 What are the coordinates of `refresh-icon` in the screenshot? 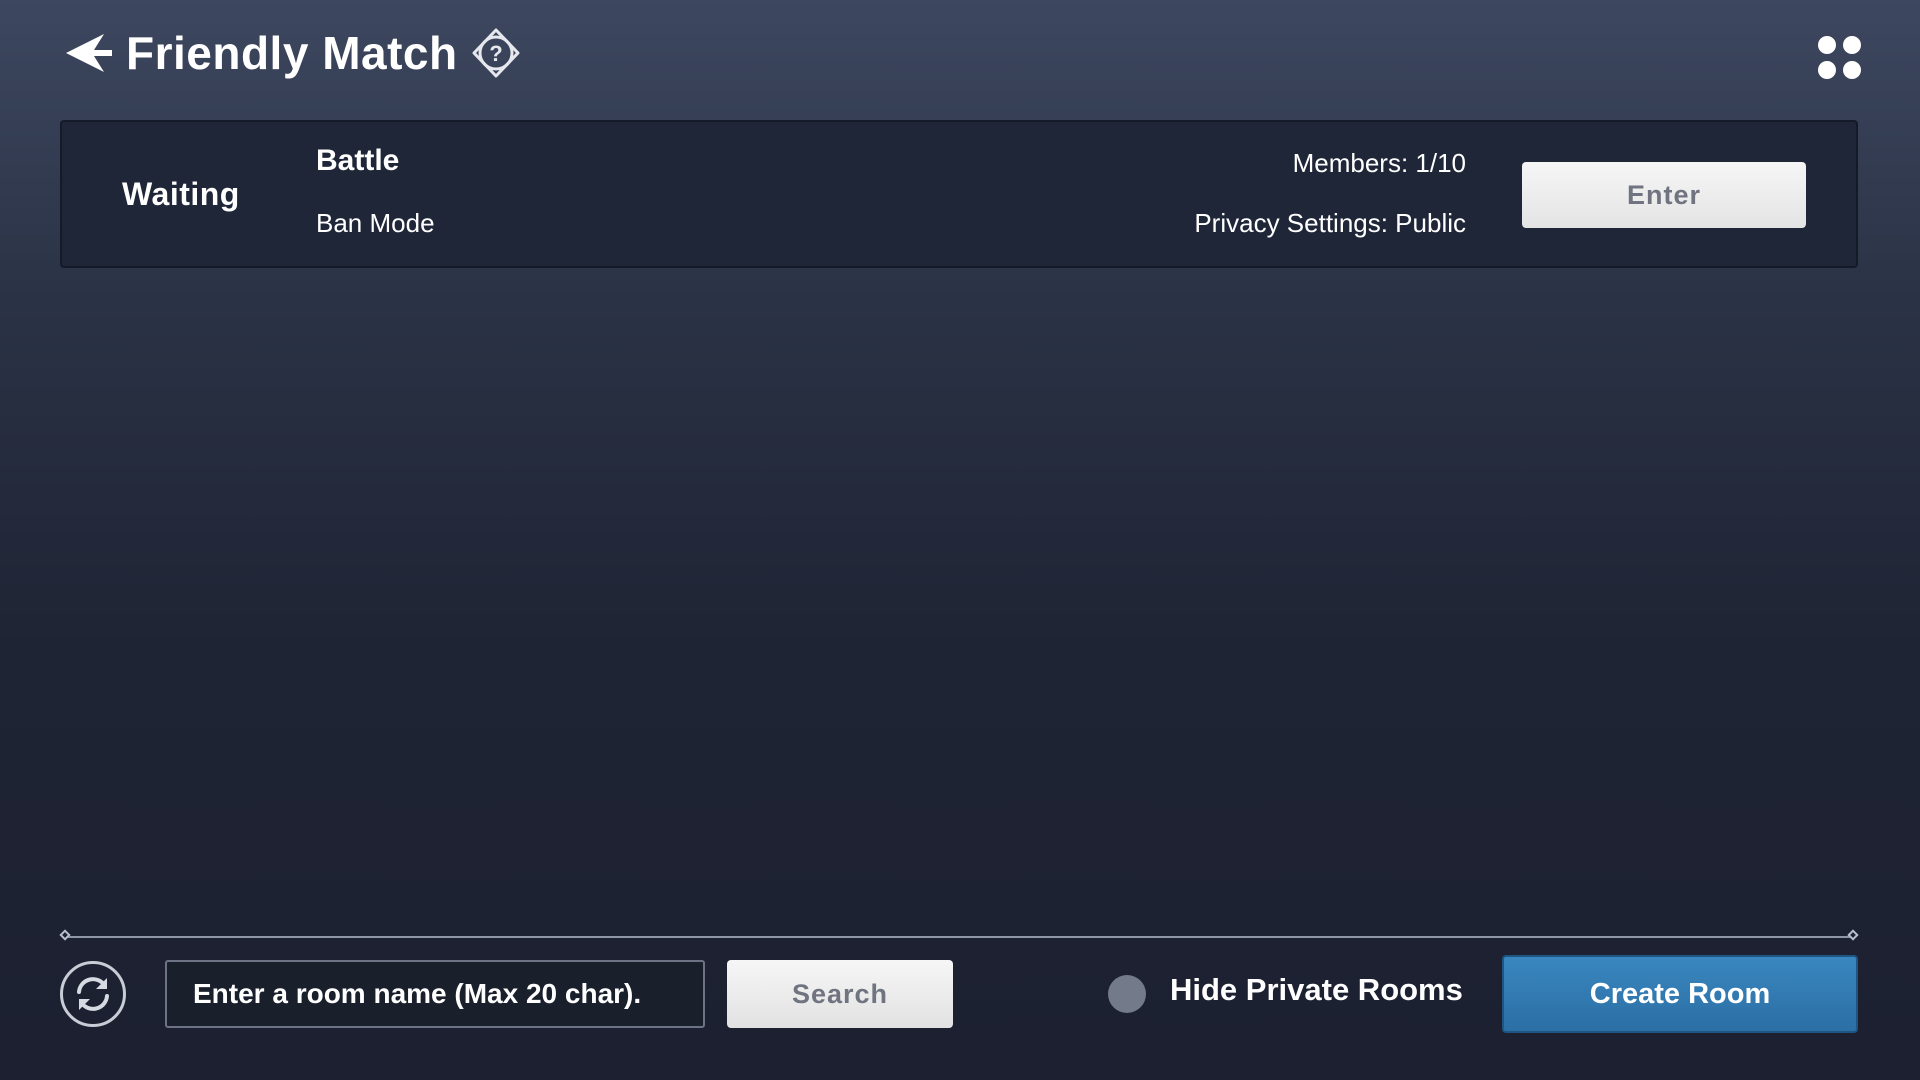 It's located at (93, 994).